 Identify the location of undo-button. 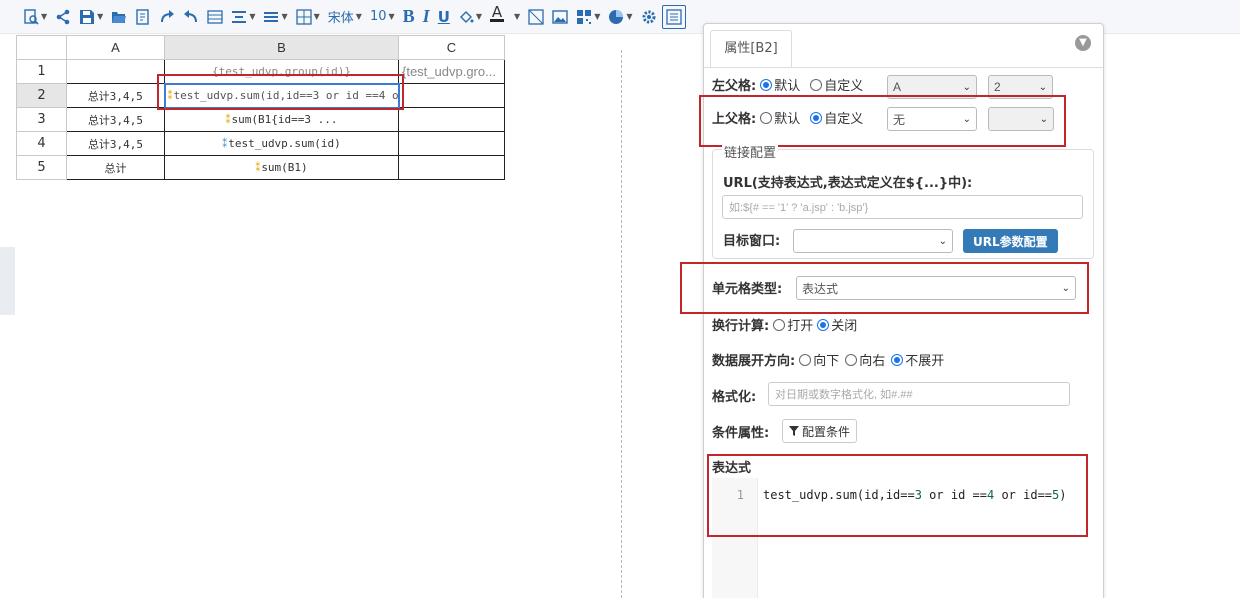
(191, 17).